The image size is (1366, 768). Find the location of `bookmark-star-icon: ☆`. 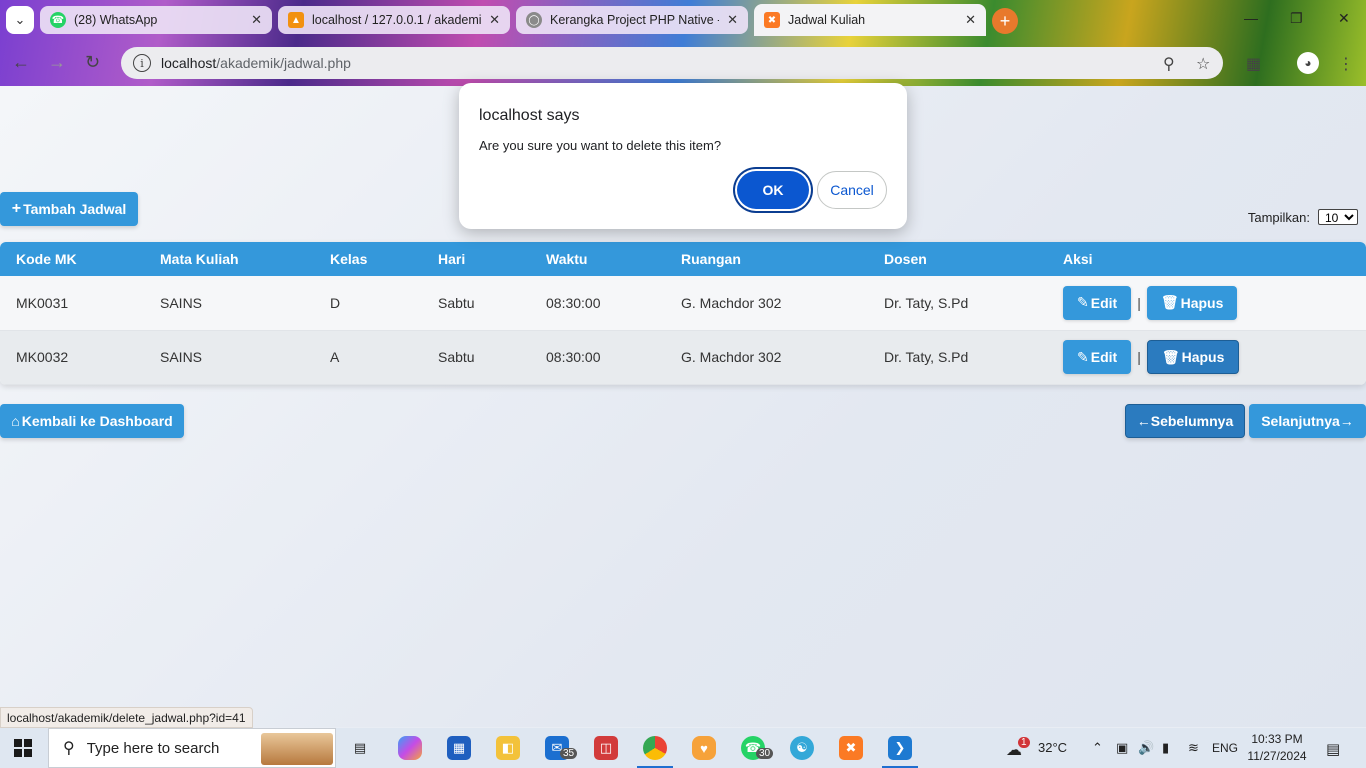

bookmark-star-icon: ☆ is located at coordinates (1203, 64).